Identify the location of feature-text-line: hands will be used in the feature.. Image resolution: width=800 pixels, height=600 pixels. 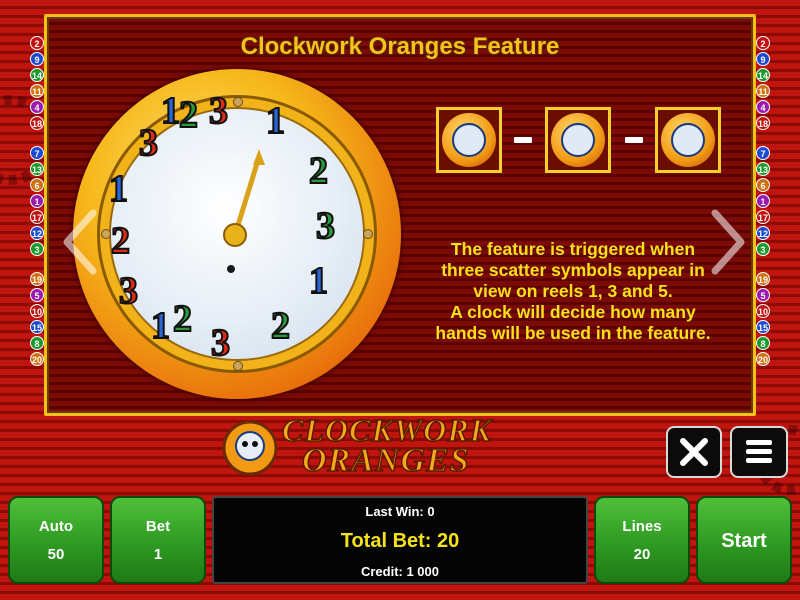
(573, 333).